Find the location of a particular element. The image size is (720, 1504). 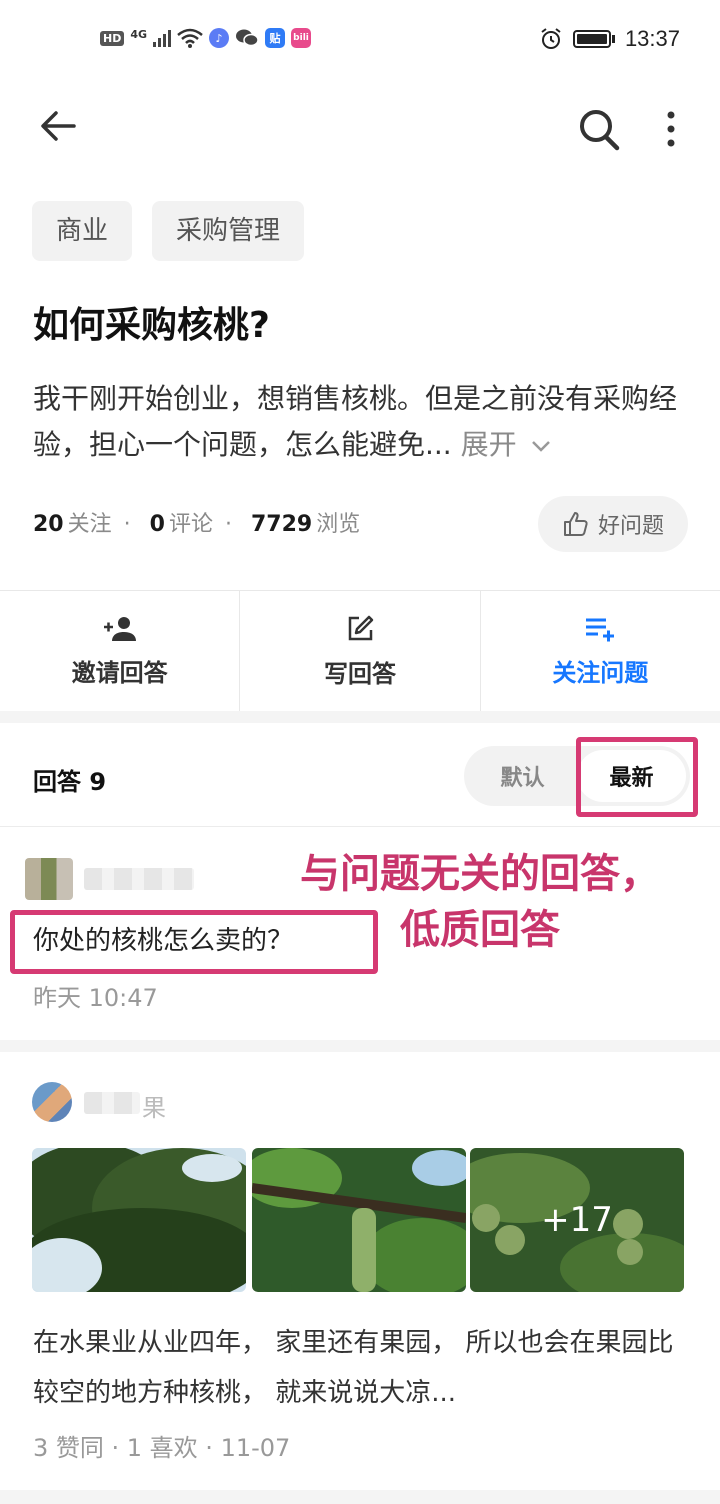

signal-icon is located at coordinates (162, 38).